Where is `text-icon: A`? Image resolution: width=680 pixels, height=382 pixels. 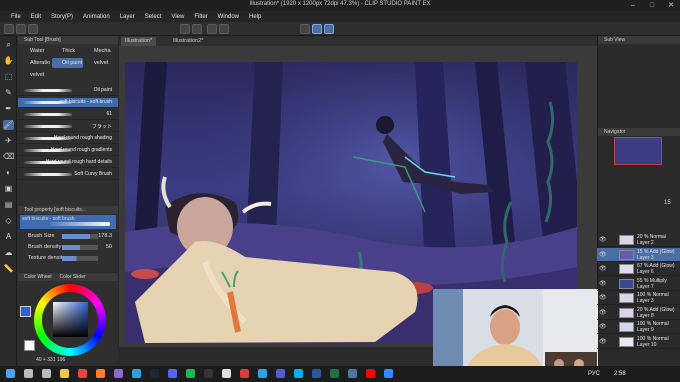 text-icon: A is located at coordinates (8, 237).